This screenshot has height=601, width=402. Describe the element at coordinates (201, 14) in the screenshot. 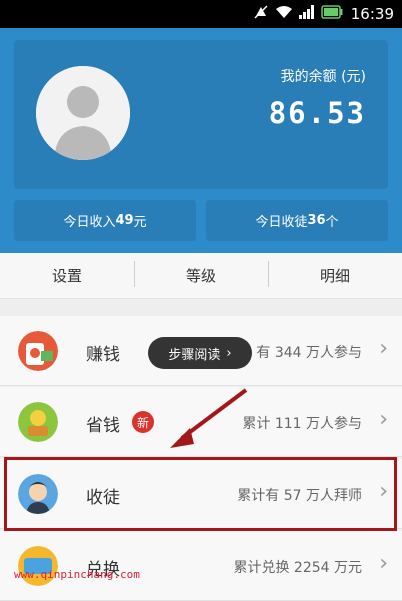

I see `status-bar: 16:39` at that location.